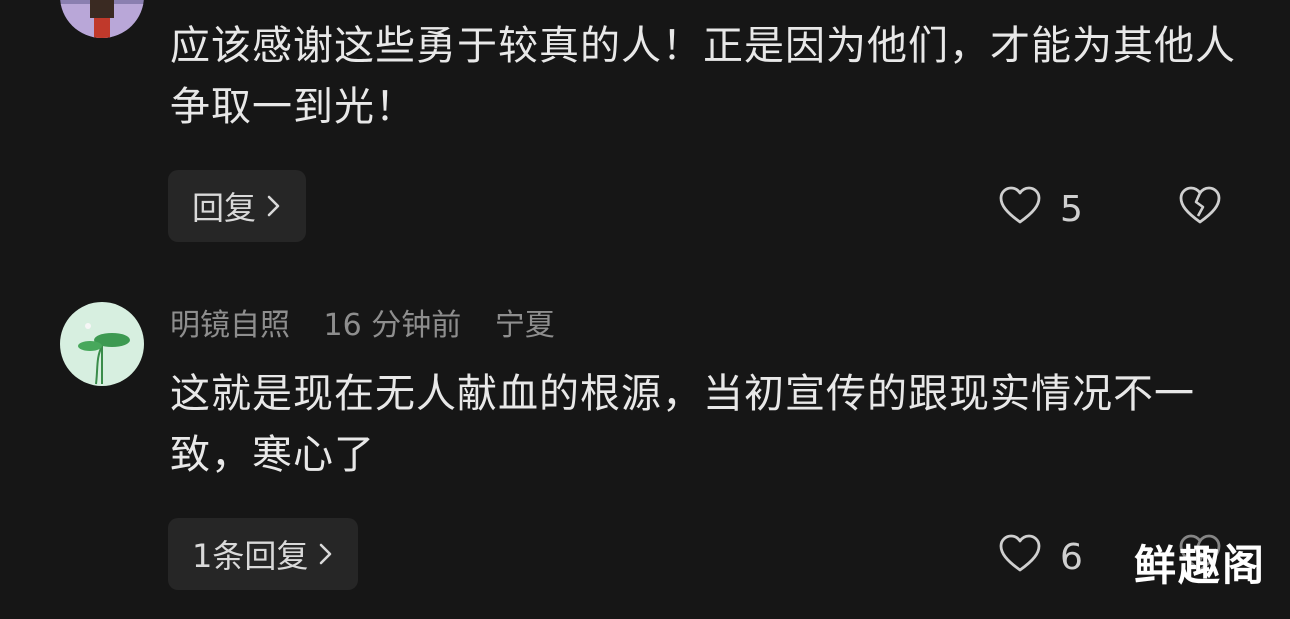 This screenshot has width=1290, height=619. Describe the element at coordinates (224, 208) in the screenshot. I see `reply-label: 回复` at that location.